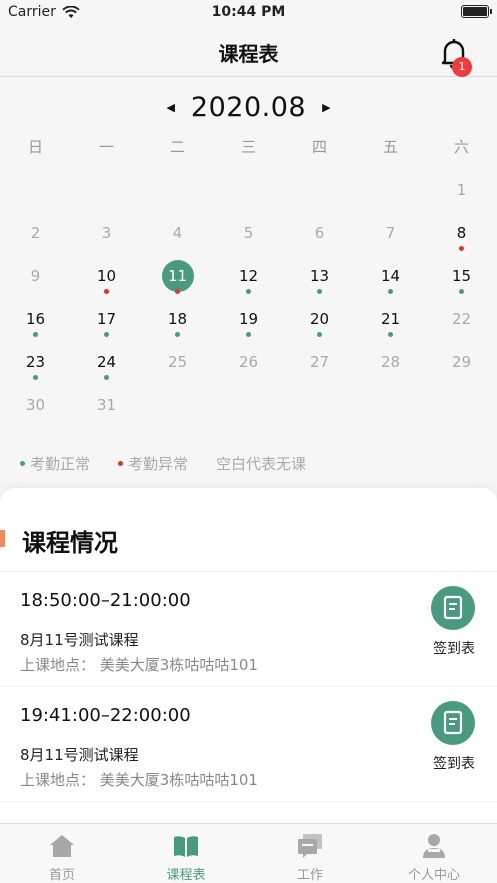 The width and height of the screenshot is (497, 883). Describe the element at coordinates (35, 362) in the screenshot. I see `day-number: 23` at that location.